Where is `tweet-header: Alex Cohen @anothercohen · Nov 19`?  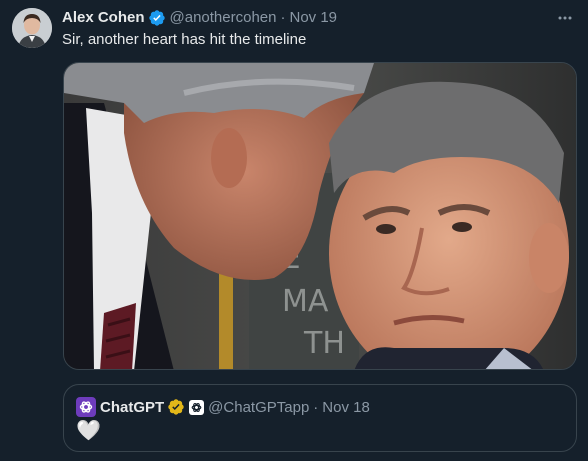
tweet-header: Alex Cohen @anothercohen · Nov 19 is located at coordinates (319, 18).